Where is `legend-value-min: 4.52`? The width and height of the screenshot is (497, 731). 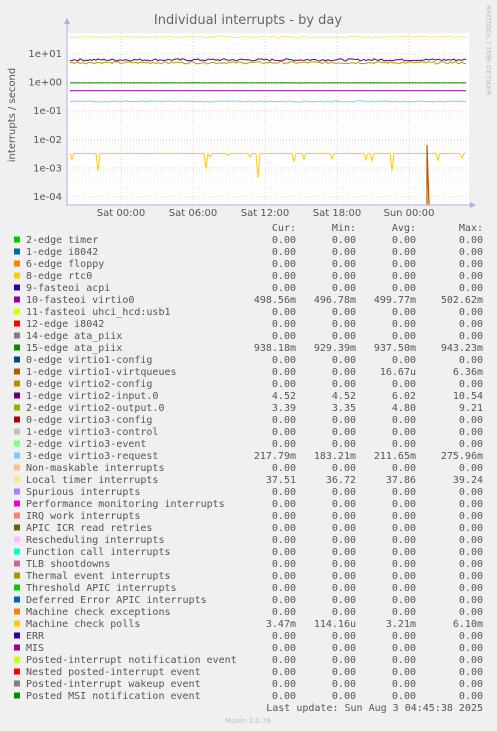 legend-value-min: 4.52 is located at coordinates (344, 396).